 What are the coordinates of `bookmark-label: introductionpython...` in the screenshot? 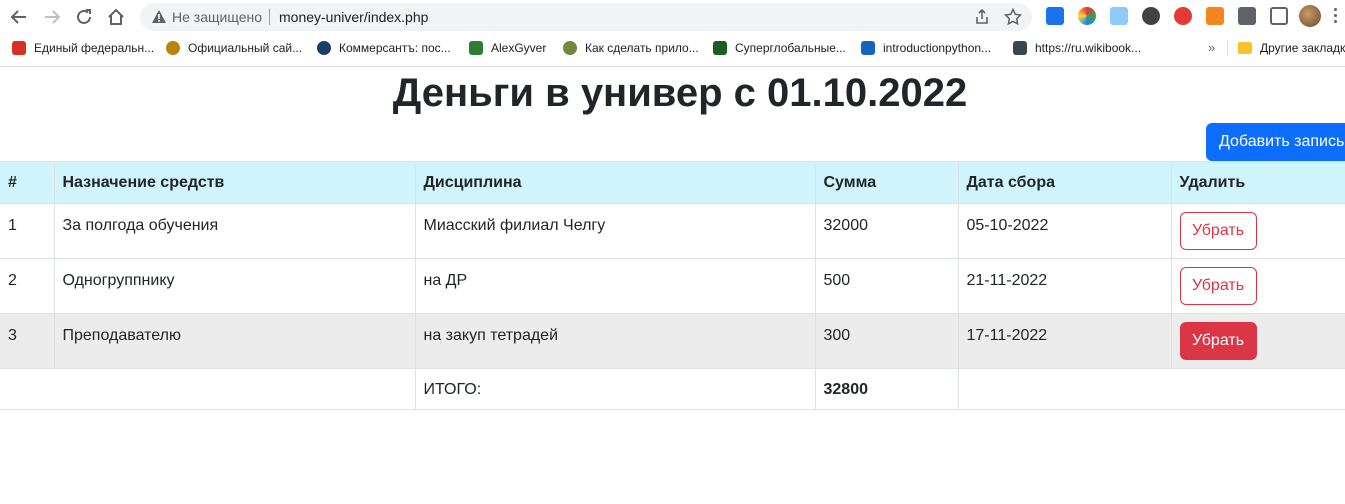 It's located at (937, 48).